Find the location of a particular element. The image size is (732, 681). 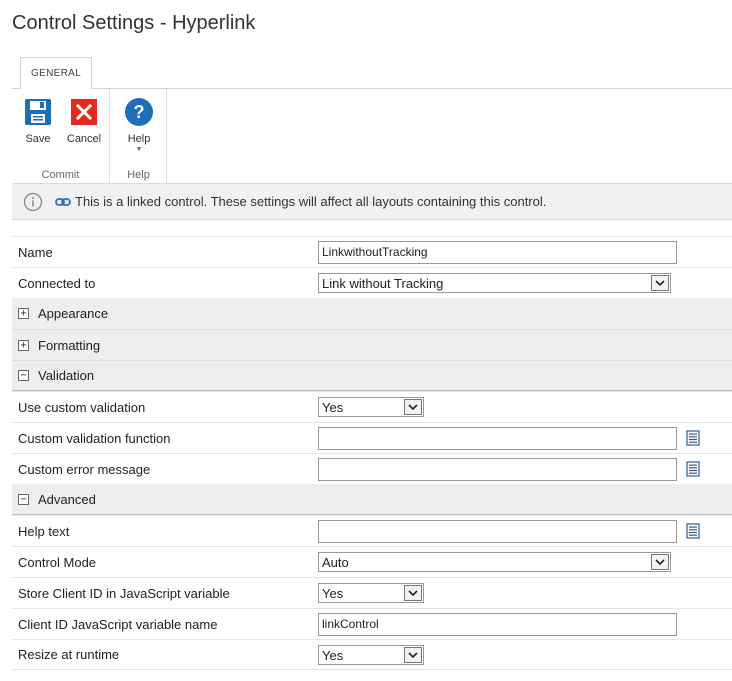

connected-to-select: Link without Tracking is located at coordinates (494, 283).